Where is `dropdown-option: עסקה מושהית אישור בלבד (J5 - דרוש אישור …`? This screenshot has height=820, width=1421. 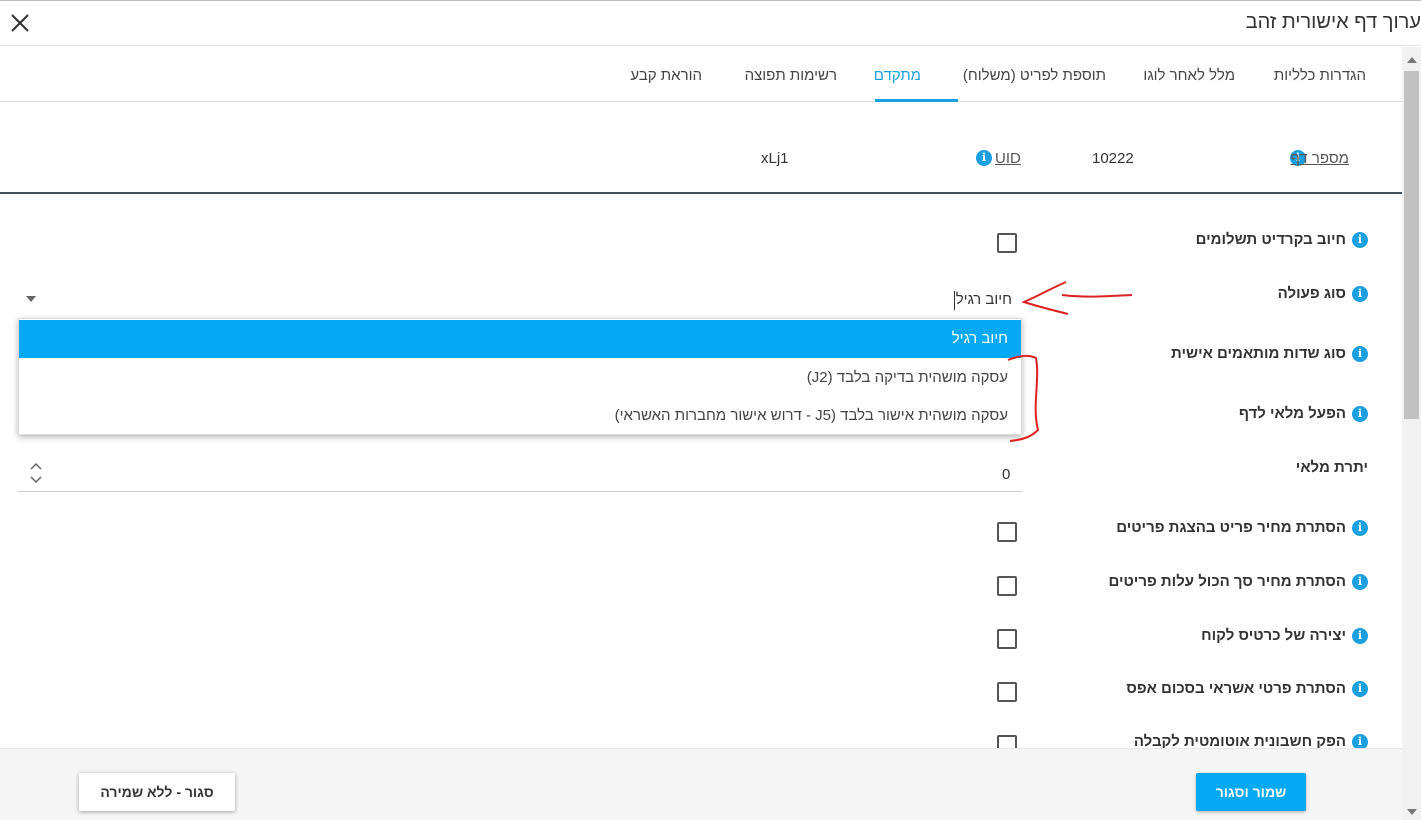
dropdown-option: עסקה מושהית אישור בלבד (J5 - דרוש אישור … is located at coordinates (520, 416).